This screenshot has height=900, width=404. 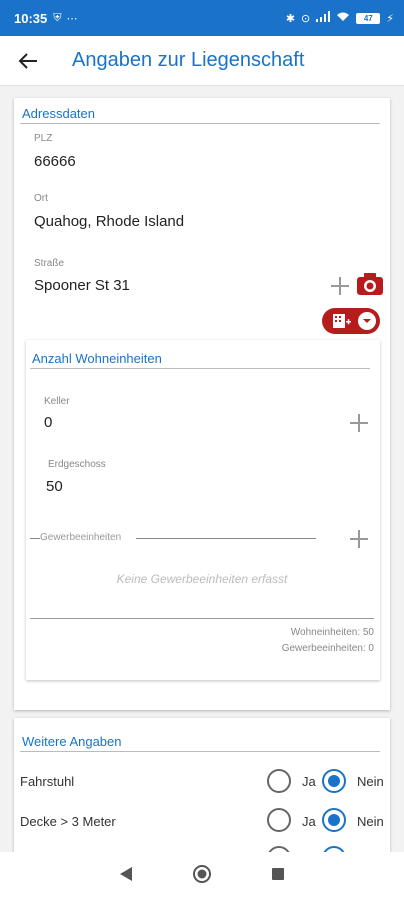 What do you see at coordinates (390, 18) in the screenshot?
I see `charging-icon: ⚡` at bounding box center [390, 18].